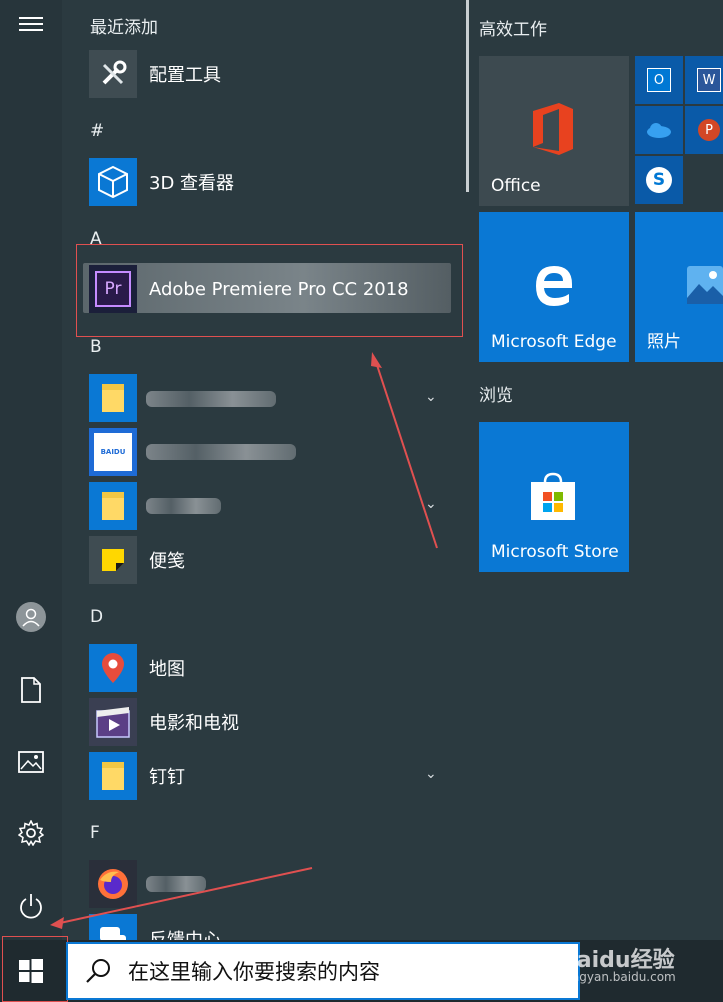 The width and height of the screenshot is (723, 1002). What do you see at coordinates (186, 895) in the screenshot?
I see `annotation-arrow-start` at bounding box center [186, 895].